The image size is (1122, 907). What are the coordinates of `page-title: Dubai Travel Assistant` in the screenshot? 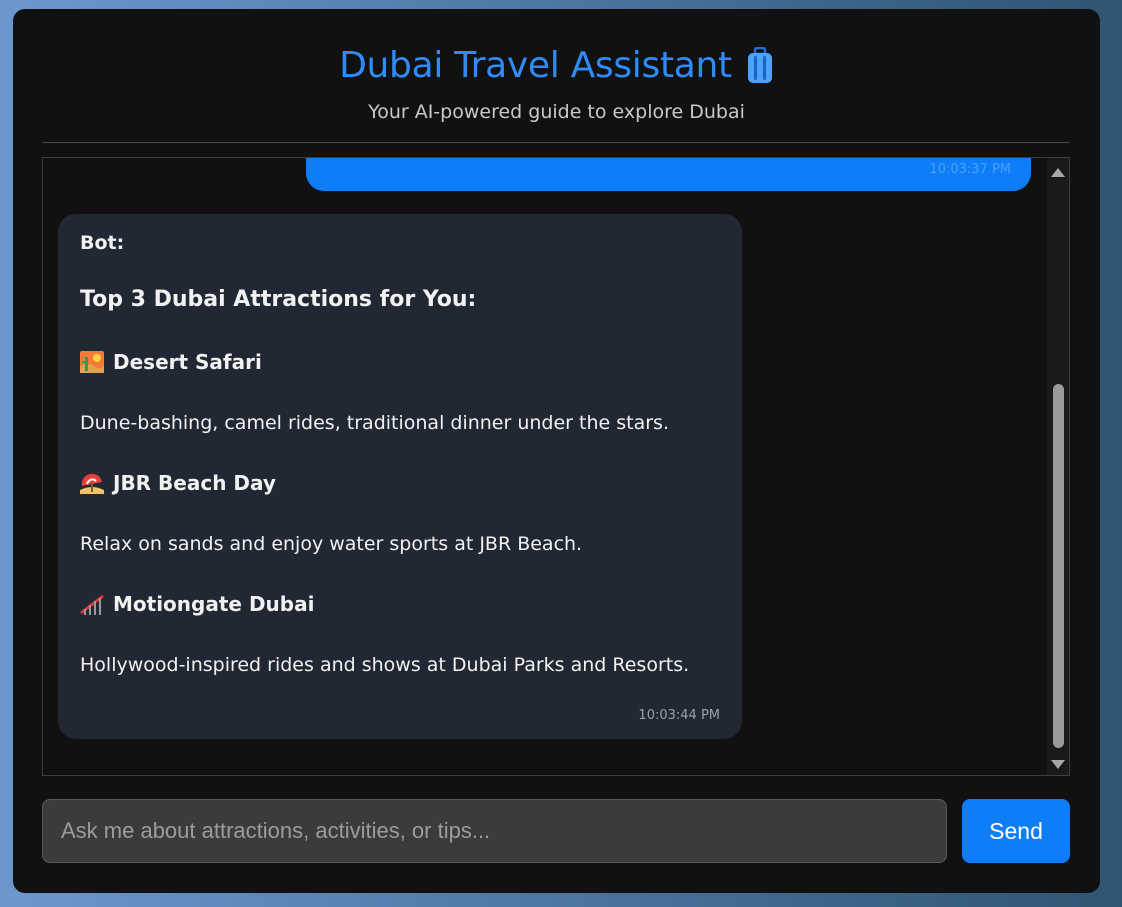 It's located at (556, 65).